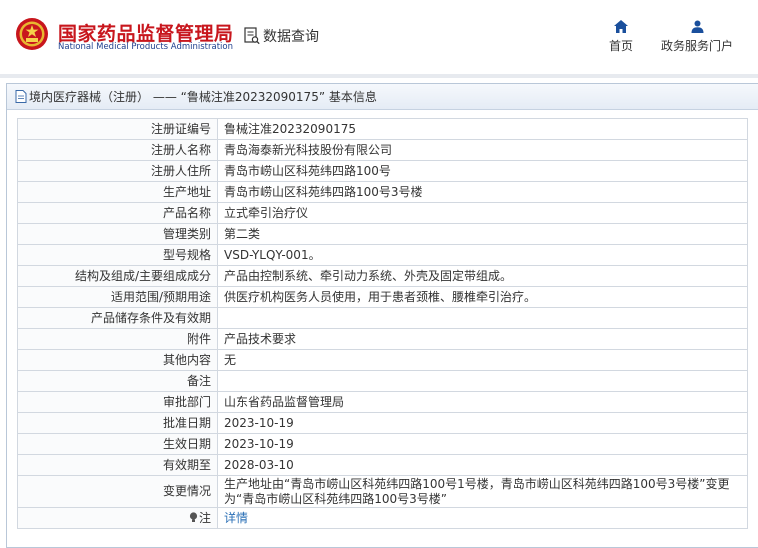 The width and height of the screenshot is (758, 548). What do you see at coordinates (482, 276) in the screenshot?
I see `field-value: 产品由控制系统、牵引动力系统、外壳及固定带组成。` at bounding box center [482, 276].